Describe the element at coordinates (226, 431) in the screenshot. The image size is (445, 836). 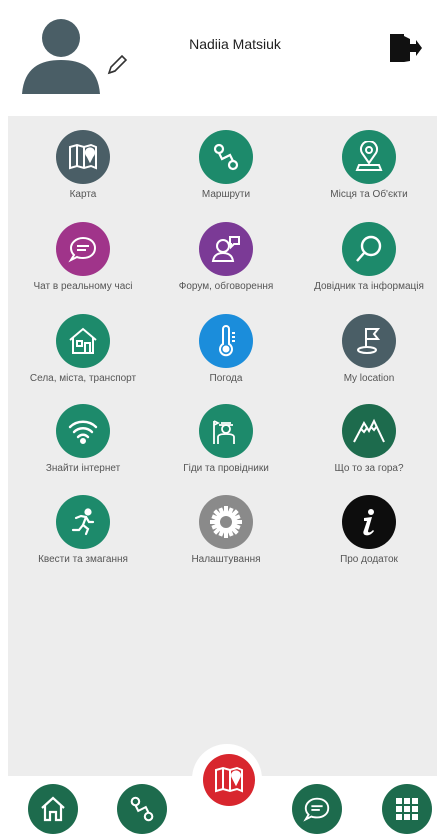
I see `guide-icon` at that location.